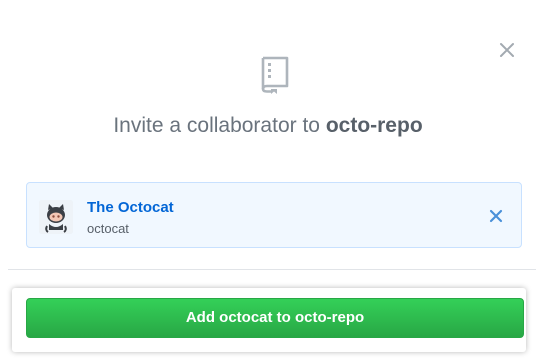 This screenshot has width=536, height=360. I want to click on add-collaborator-button: Add octocat to octo-repo, so click(275, 318).